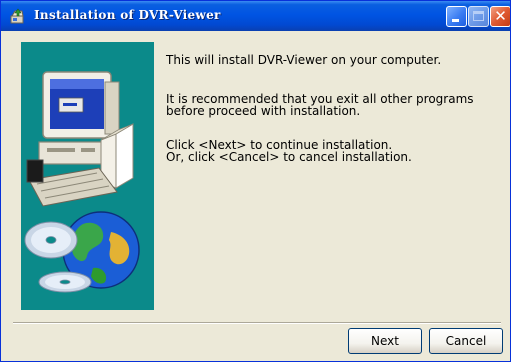 The width and height of the screenshot is (511, 362). Describe the element at coordinates (18, 16) in the screenshot. I see `installer-icon` at that location.